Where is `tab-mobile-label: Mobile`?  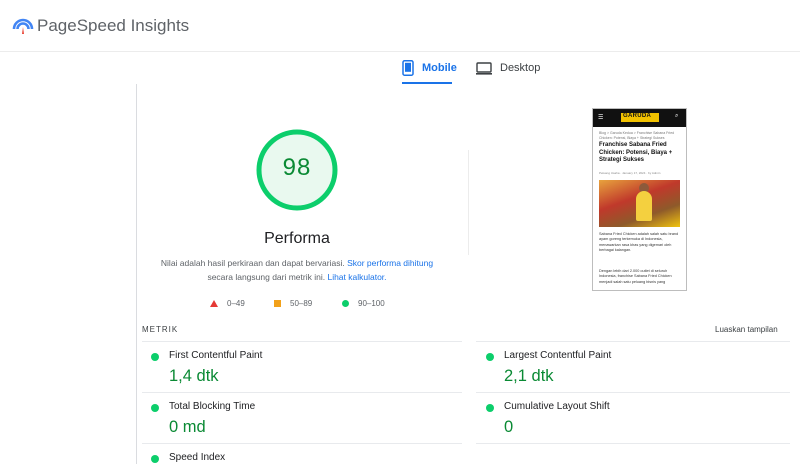 tab-mobile-label: Mobile is located at coordinates (439, 68).